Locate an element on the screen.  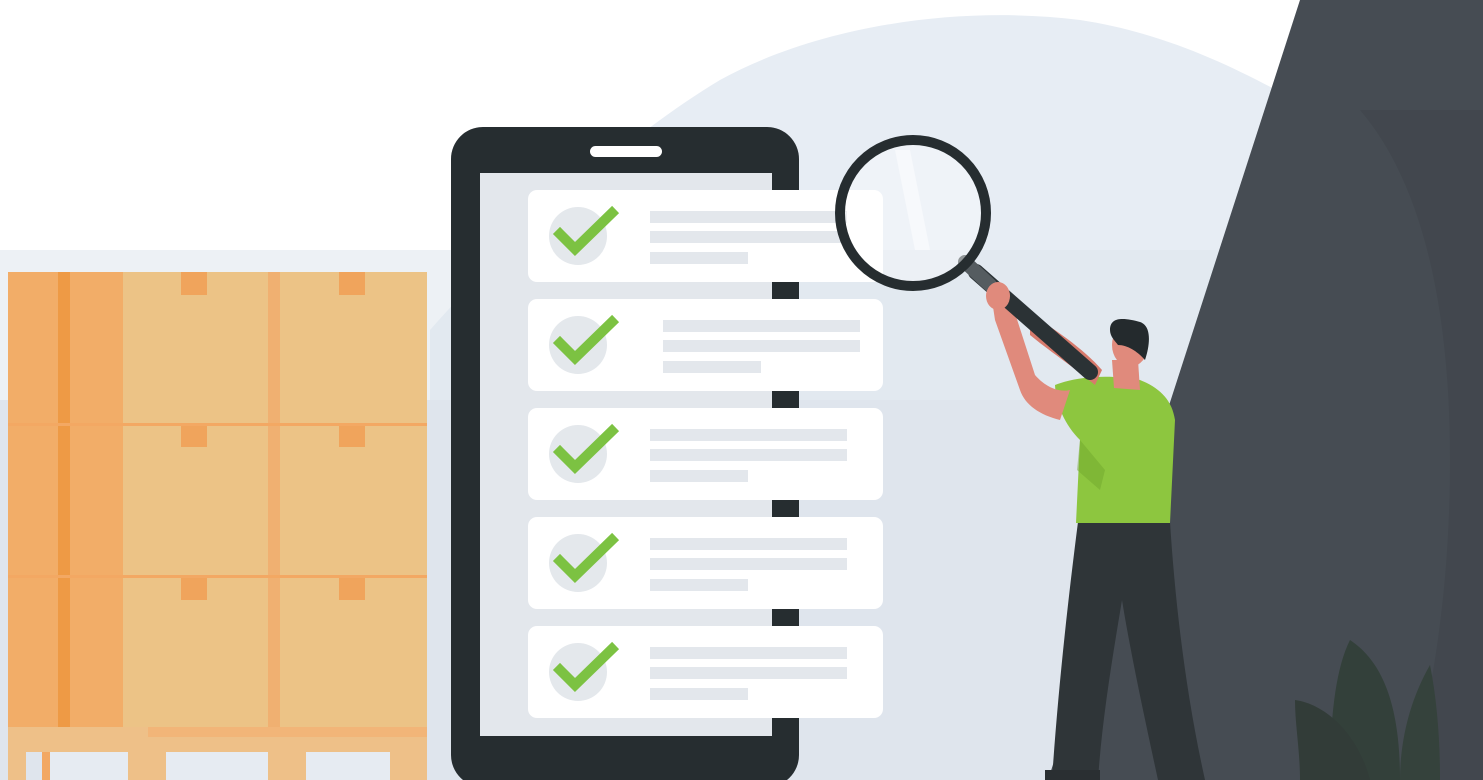
person-shoe is located at coordinates (1072, 775).